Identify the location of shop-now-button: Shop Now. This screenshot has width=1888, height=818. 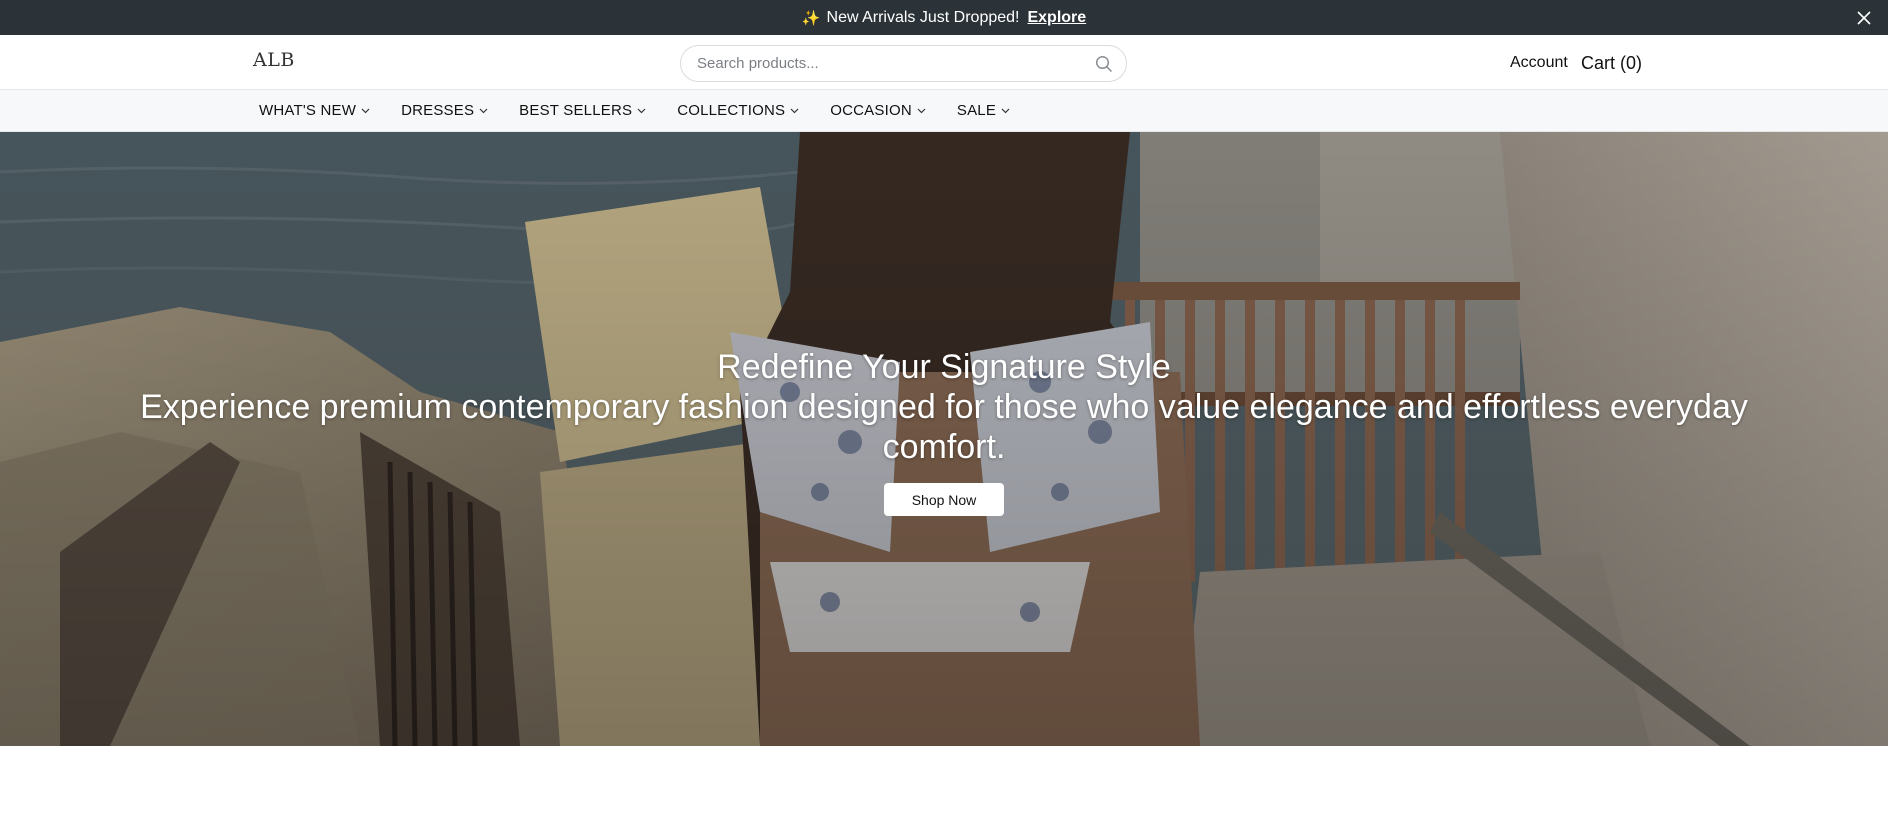
(944, 499).